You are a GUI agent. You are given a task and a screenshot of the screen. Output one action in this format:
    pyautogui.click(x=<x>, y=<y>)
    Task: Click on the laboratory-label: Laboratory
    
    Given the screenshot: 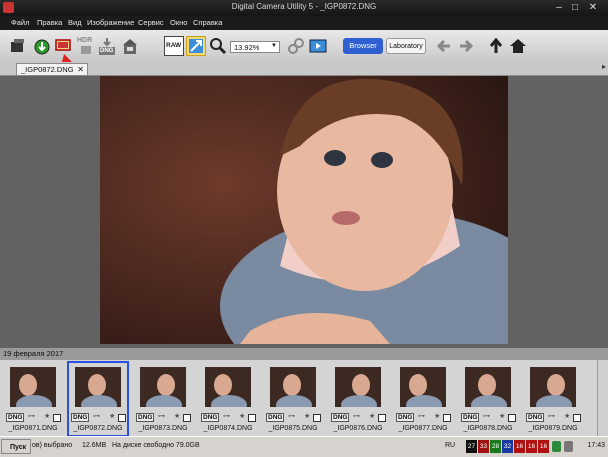 What is the action you would take?
    pyautogui.click(x=406, y=46)
    